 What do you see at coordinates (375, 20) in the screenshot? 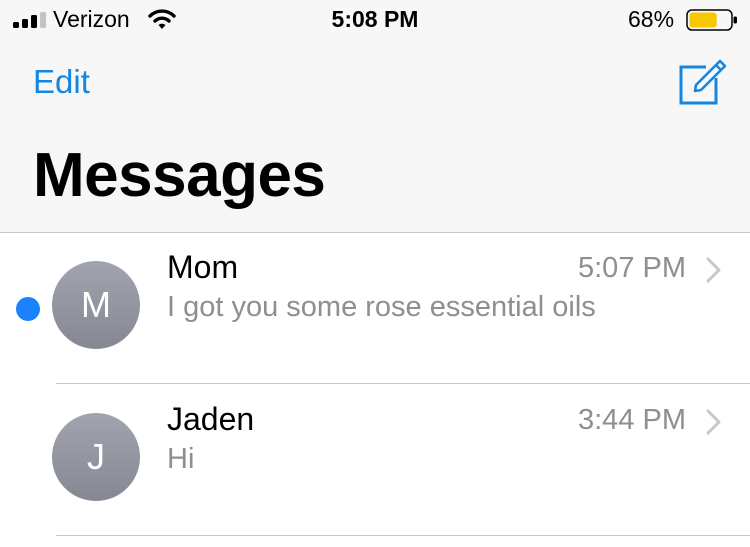
I see `status-bar: Verizon 5:08 PM 68%` at bounding box center [375, 20].